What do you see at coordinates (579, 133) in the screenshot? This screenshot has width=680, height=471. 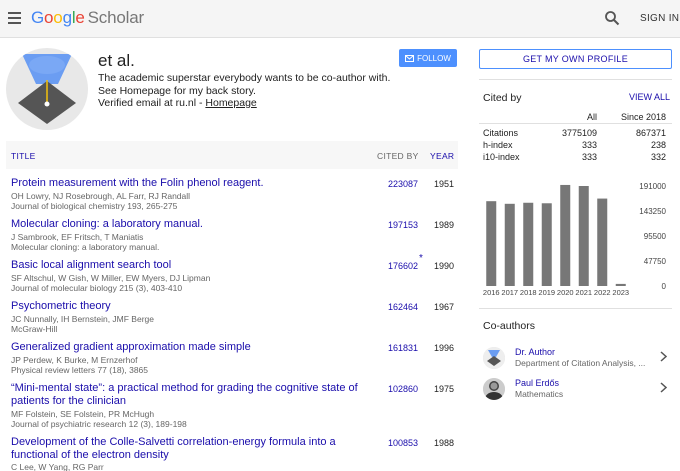 I see `stat-citations-all: 3775109` at bounding box center [579, 133].